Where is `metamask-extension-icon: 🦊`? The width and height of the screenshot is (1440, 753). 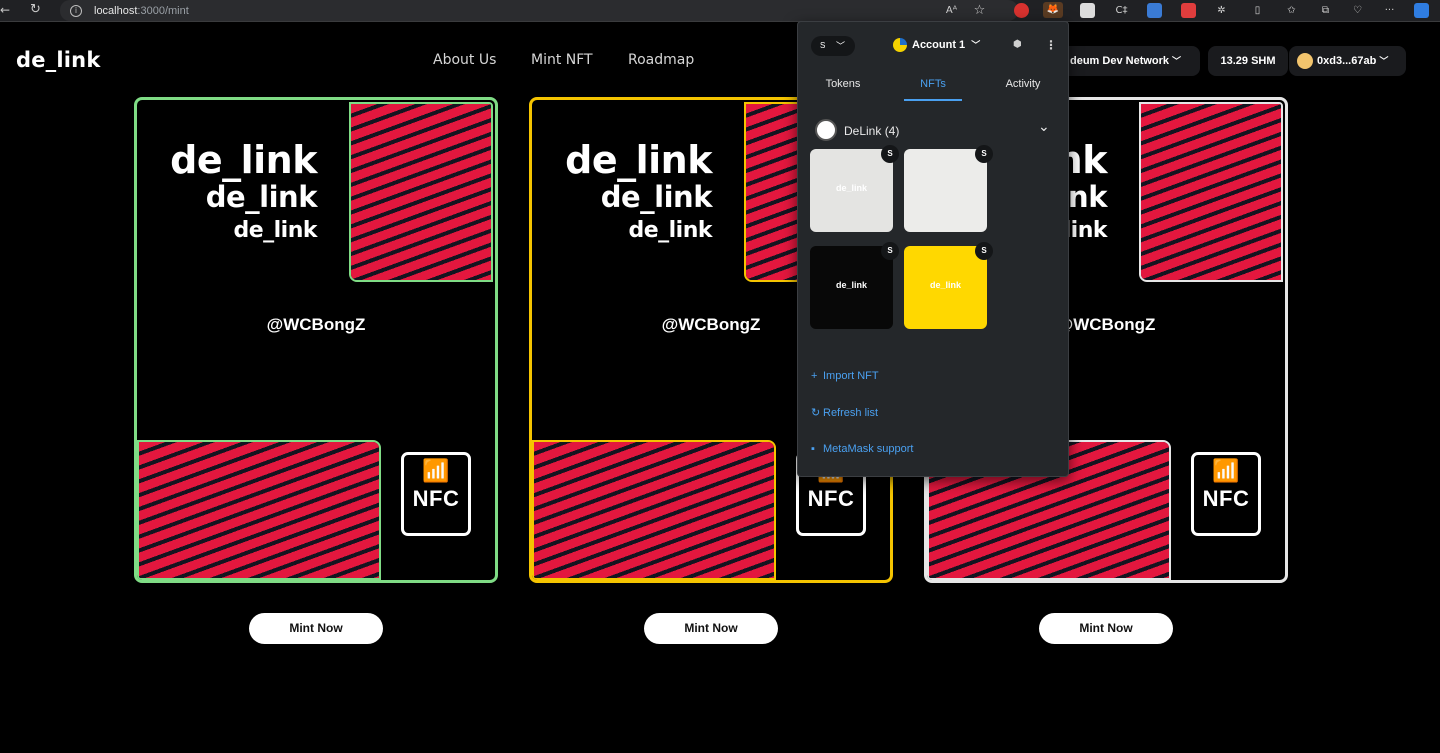 metamask-extension-icon: 🦊 is located at coordinates (1053, 10).